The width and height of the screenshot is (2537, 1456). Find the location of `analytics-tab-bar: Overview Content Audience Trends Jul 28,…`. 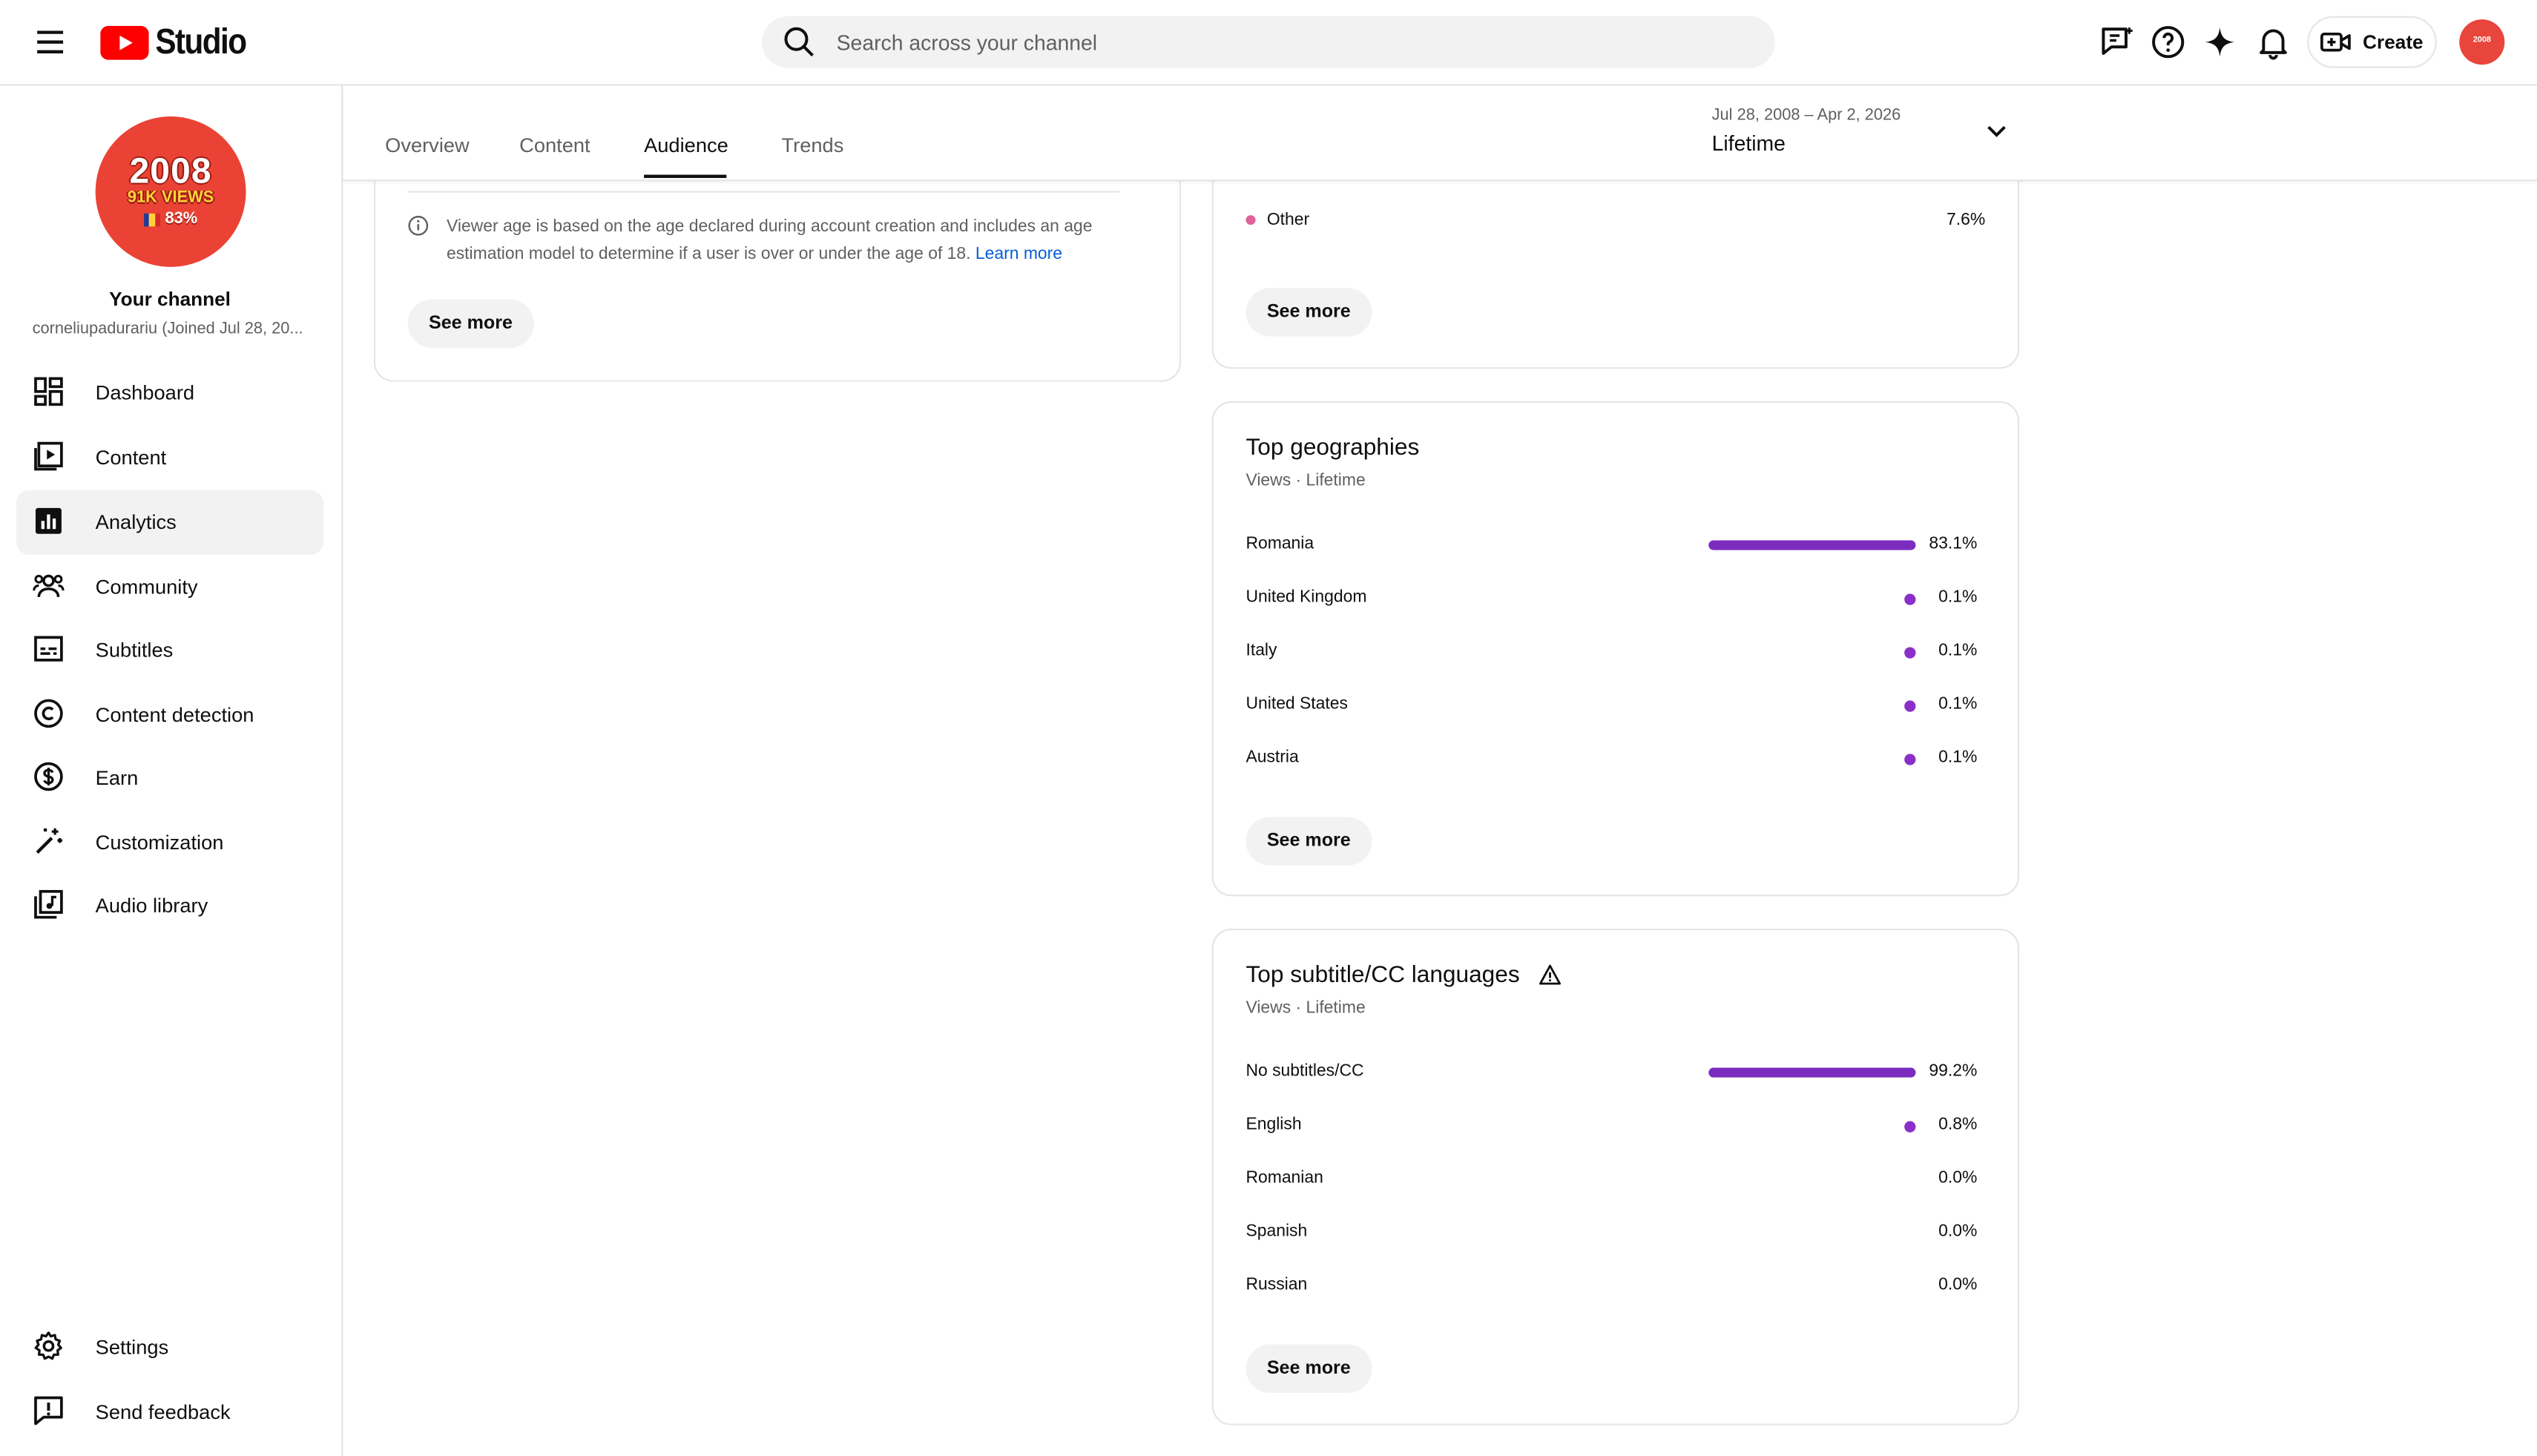

analytics-tab-bar: Overview Content Audience Trends Jul 28,… is located at coordinates (1440, 134).